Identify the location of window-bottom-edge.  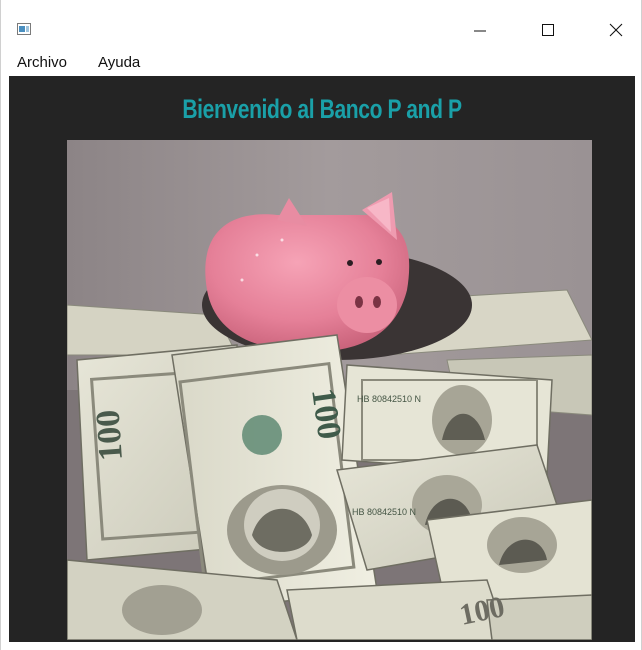
(321, 646).